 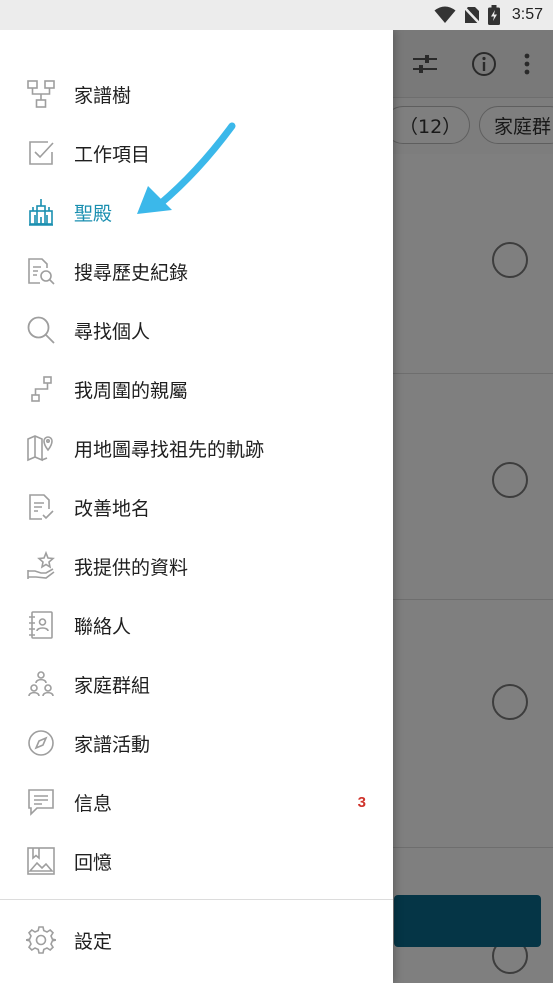 I want to click on menu-item-label: 家譜樹, so click(x=103, y=95).